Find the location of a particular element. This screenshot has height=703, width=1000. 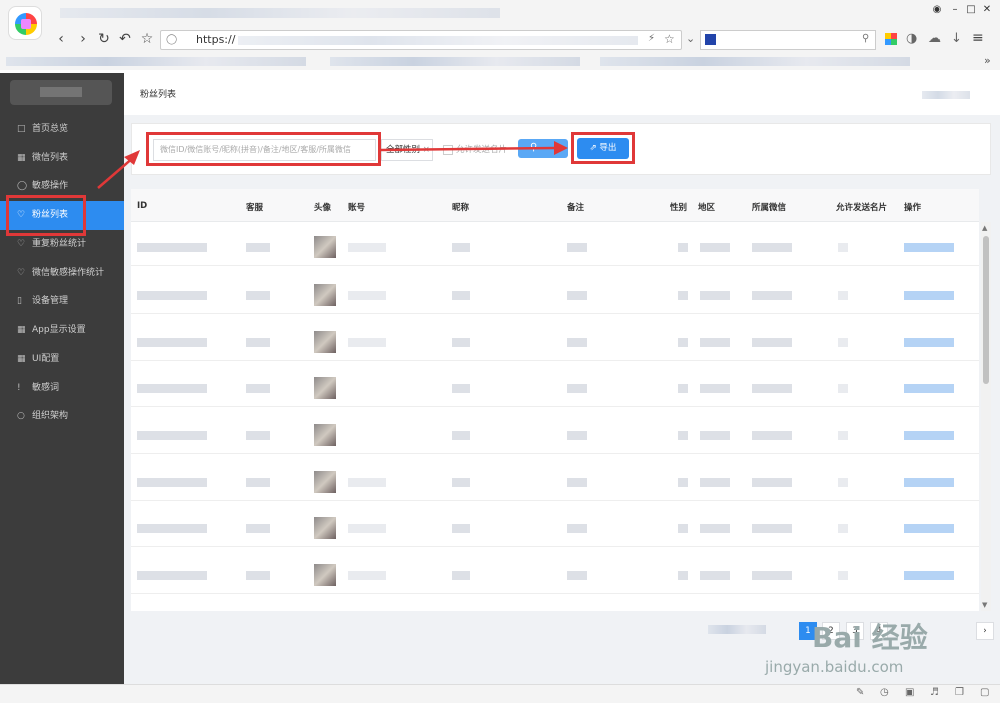

column-header-id: ID is located at coordinates (142, 206).